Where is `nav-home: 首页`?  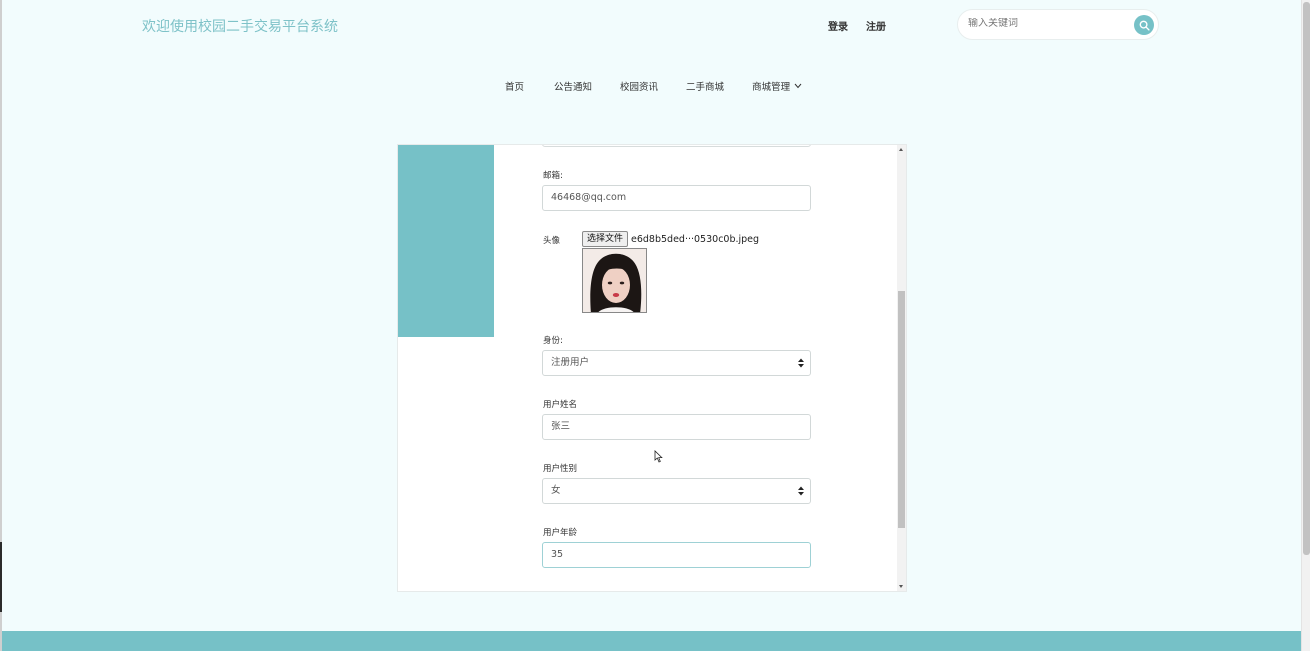
nav-home: 首页 is located at coordinates (514, 86).